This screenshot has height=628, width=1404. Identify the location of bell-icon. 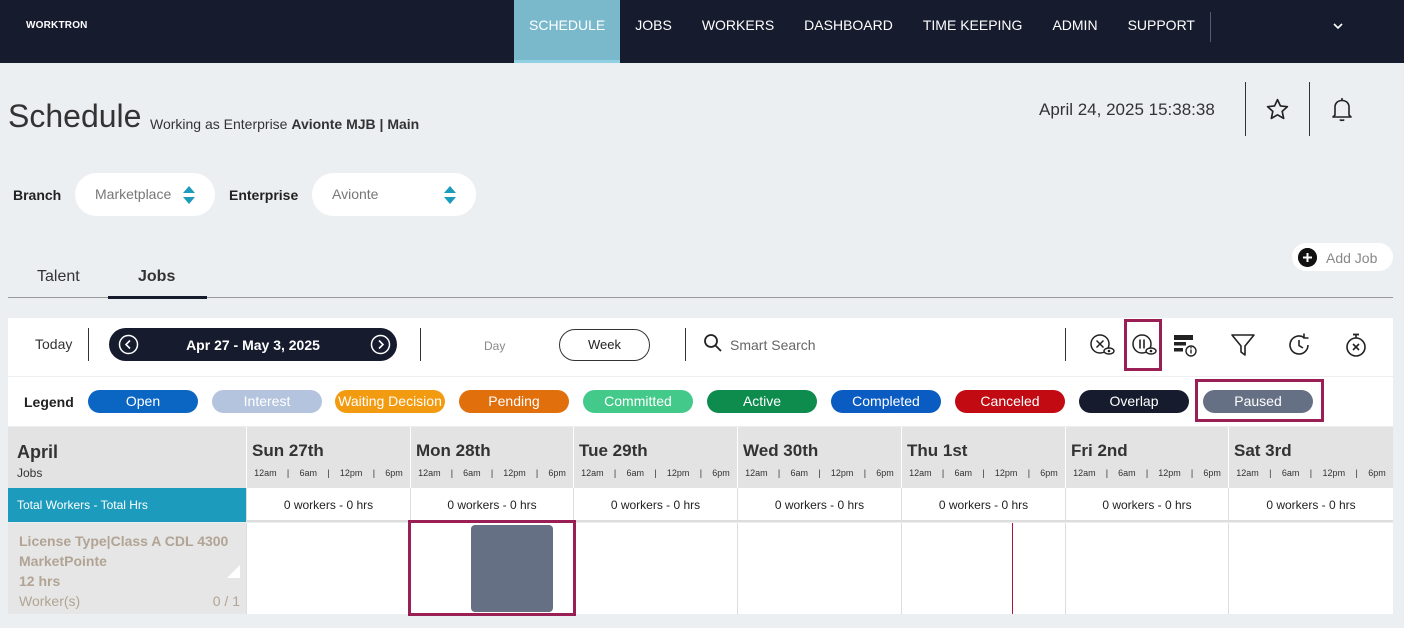
(1342, 109).